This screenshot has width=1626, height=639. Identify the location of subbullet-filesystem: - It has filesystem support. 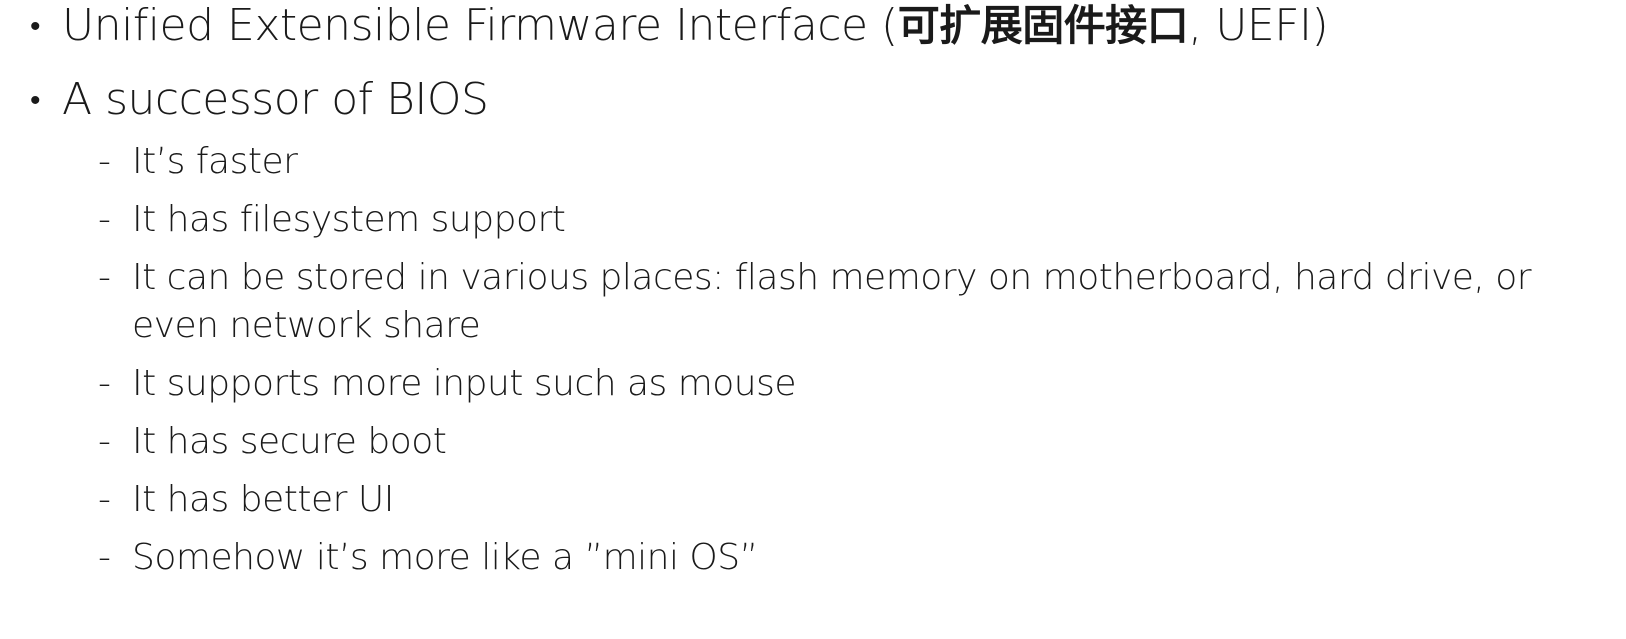
(860, 220).